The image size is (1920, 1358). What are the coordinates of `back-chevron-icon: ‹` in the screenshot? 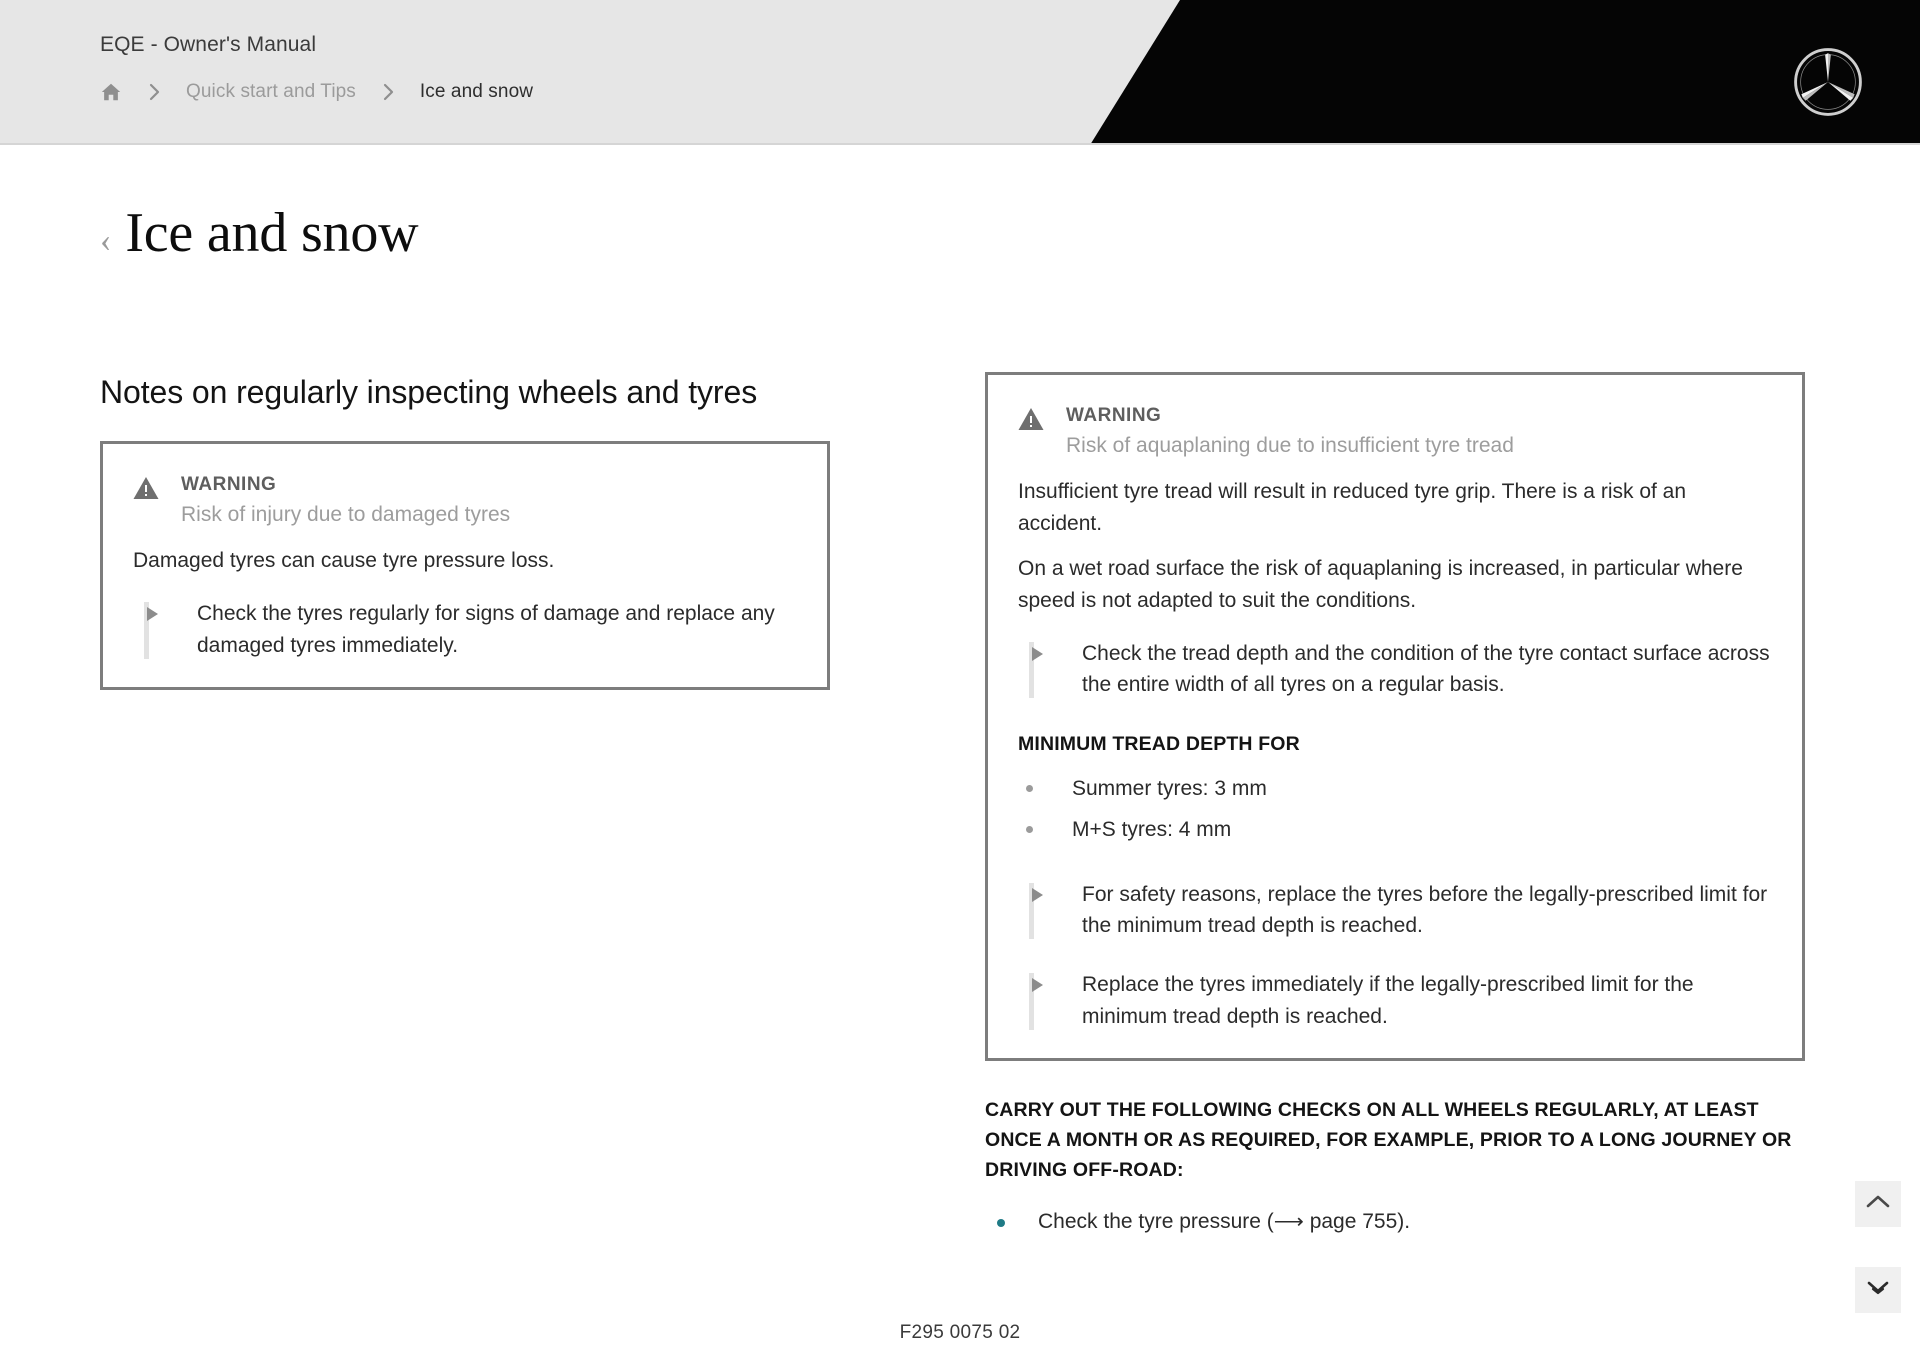 It's located at (105, 241).